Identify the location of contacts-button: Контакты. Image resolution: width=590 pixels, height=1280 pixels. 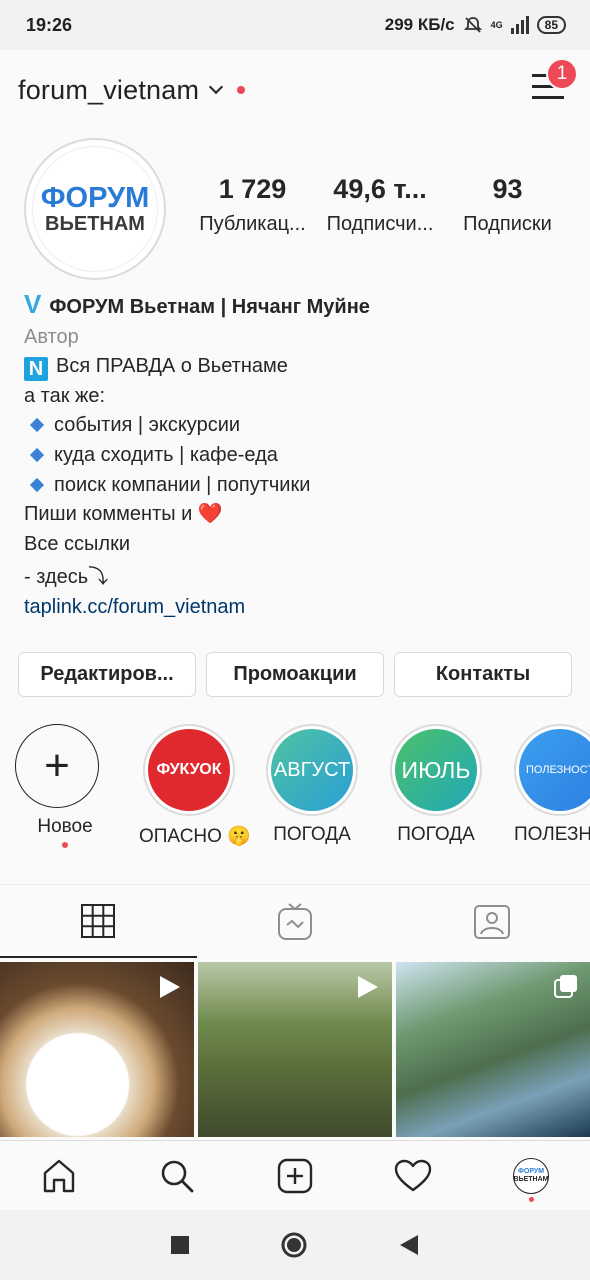
(483, 674).